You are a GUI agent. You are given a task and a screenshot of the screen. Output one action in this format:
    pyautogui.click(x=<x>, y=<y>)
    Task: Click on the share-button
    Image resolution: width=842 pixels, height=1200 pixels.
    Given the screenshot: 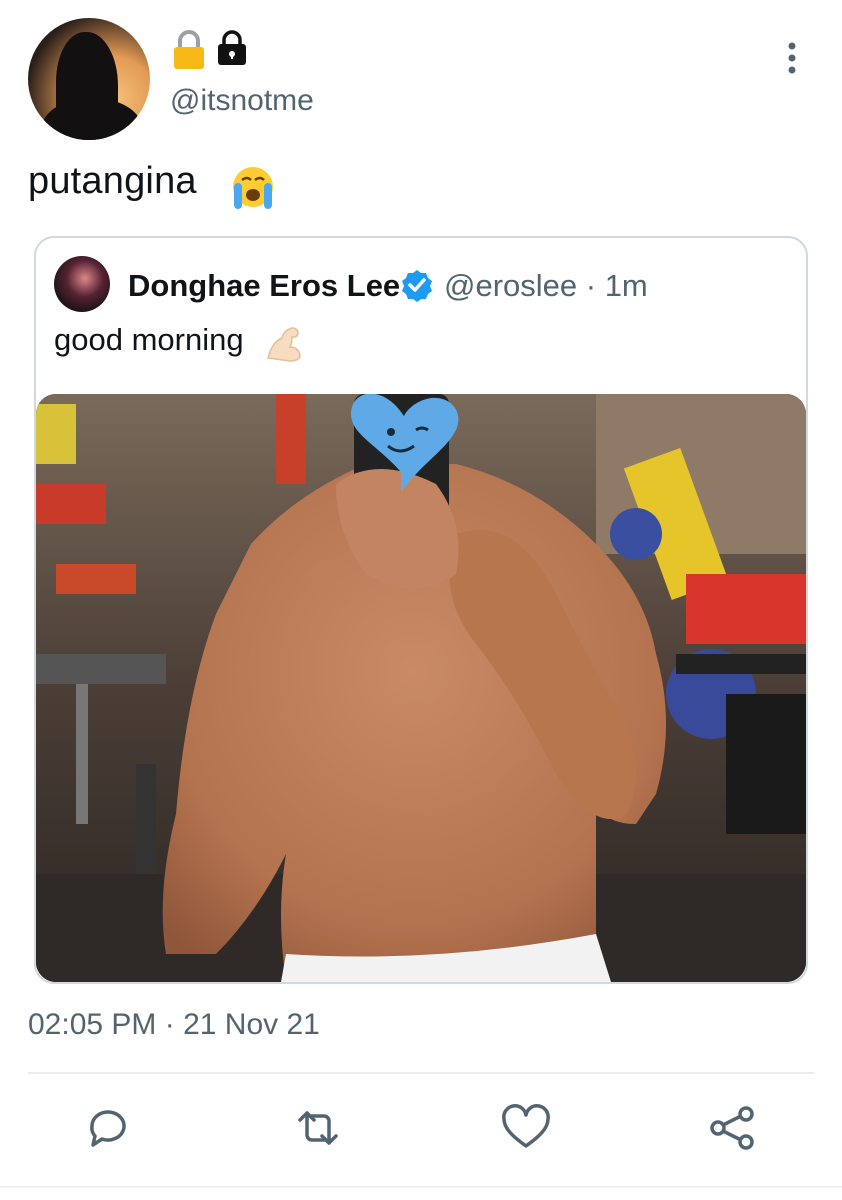 What is the action you would take?
    pyautogui.click(x=732, y=1128)
    